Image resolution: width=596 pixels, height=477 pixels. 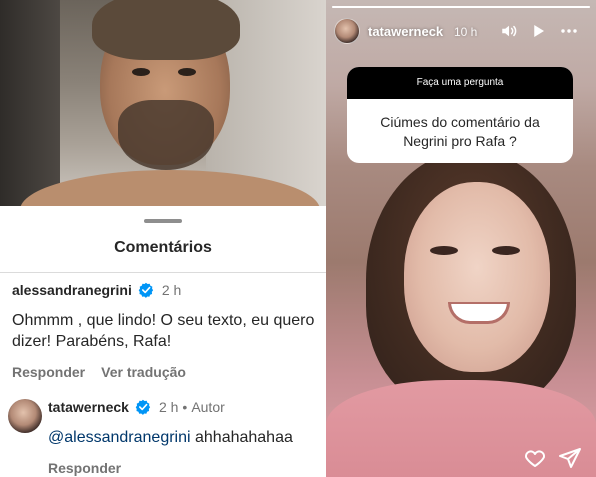 What do you see at coordinates (25, 416) in the screenshot?
I see `avatar` at bounding box center [25, 416].